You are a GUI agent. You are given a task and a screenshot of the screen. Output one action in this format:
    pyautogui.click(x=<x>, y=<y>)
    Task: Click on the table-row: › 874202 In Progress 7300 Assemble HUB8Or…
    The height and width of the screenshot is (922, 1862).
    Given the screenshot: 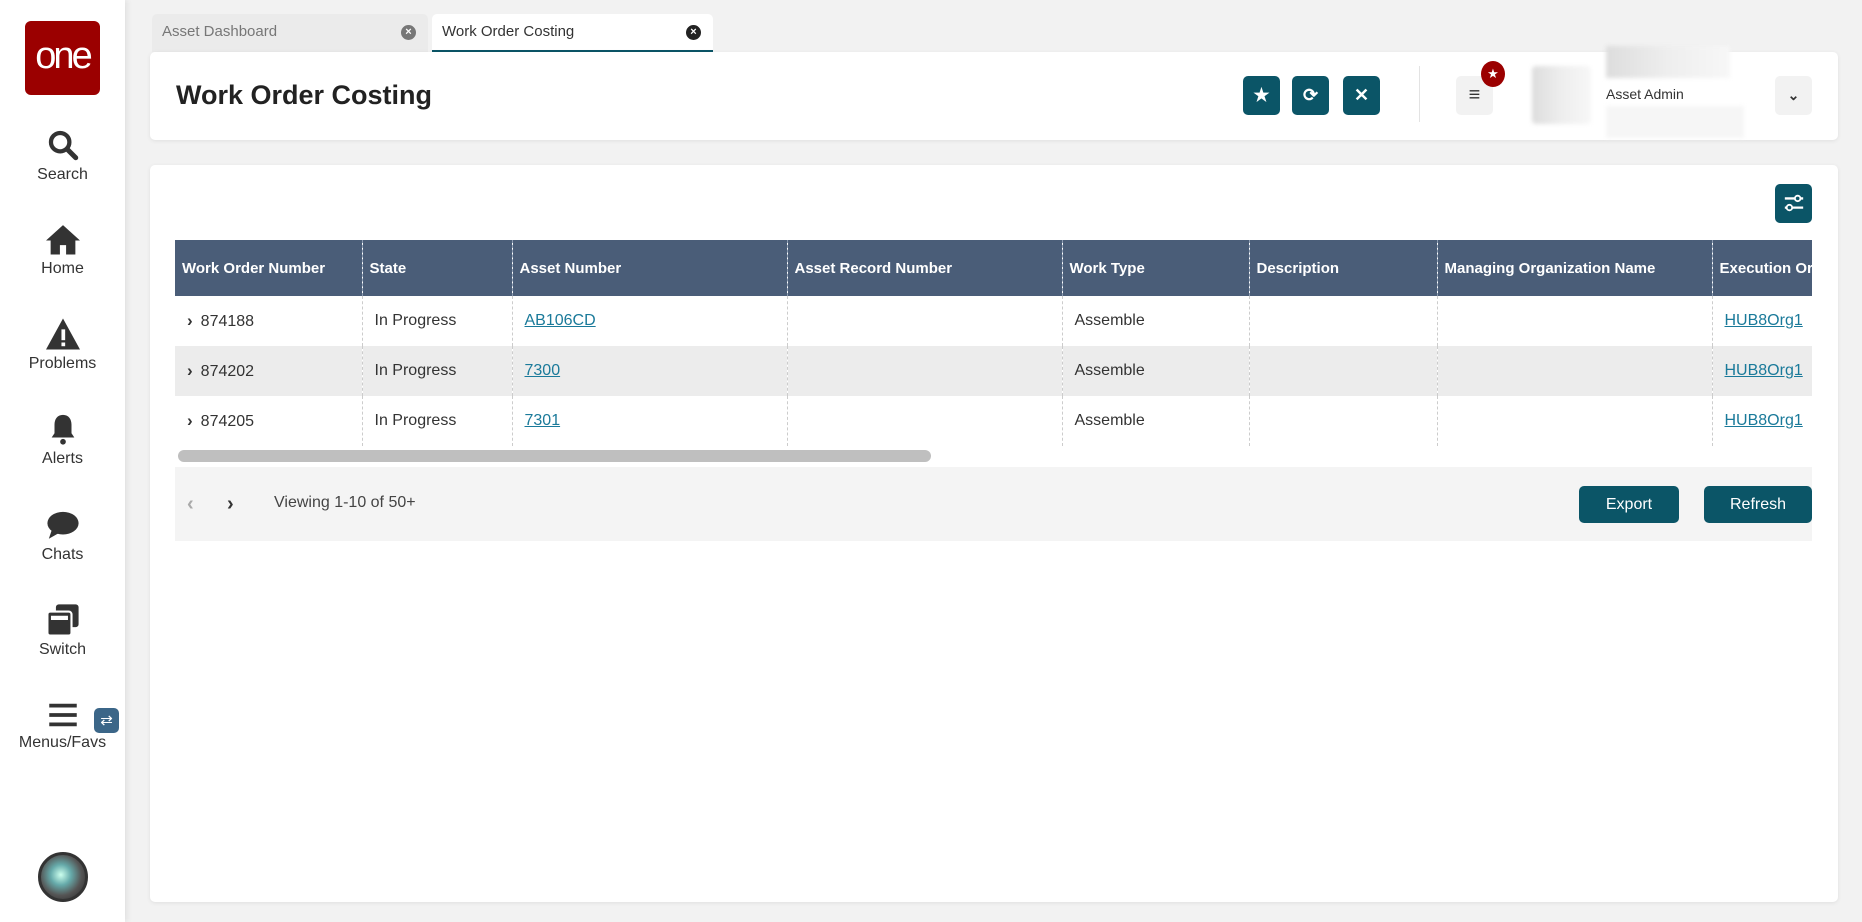 What is the action you would take?
    pyautogui.click(x=993, y=371)
    